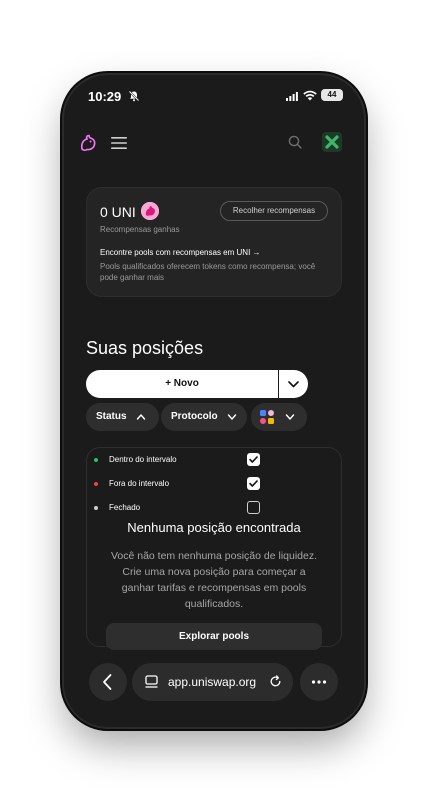 The height and width of the screenshot is (808, 428). What do you see at coordinates (194, 416) in the screenshot?
I see `protocol-filter-label: Protocolo` at bounding box center [194, 416].